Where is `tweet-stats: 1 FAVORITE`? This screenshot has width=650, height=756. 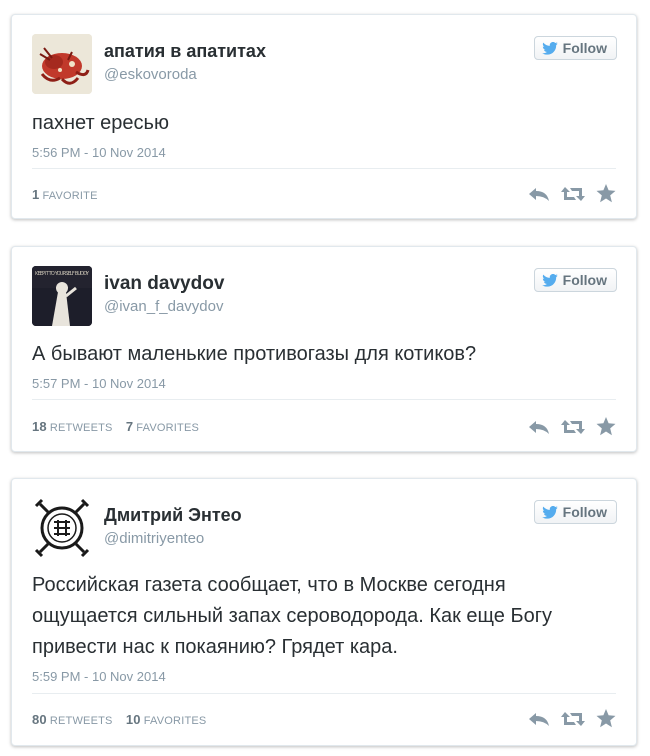 tweet-stats: 1 FAVORITE is located at coordinates (70, 194).